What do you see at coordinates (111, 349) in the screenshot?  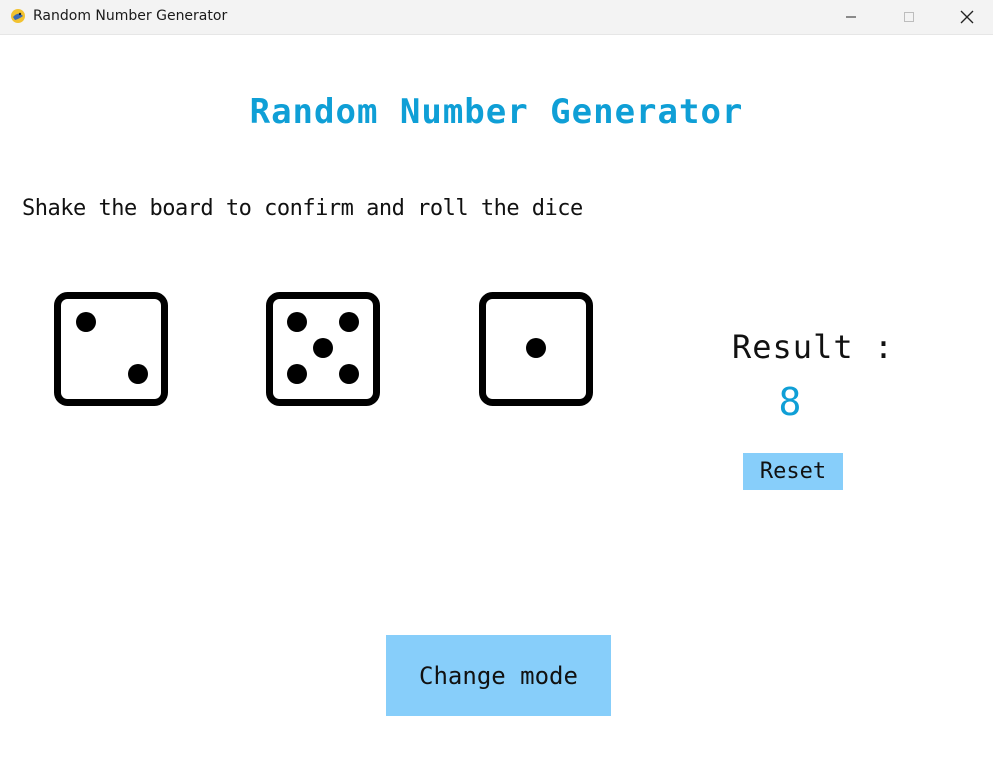 I see `die-face-2-icon` at bounding box center [111, 349].